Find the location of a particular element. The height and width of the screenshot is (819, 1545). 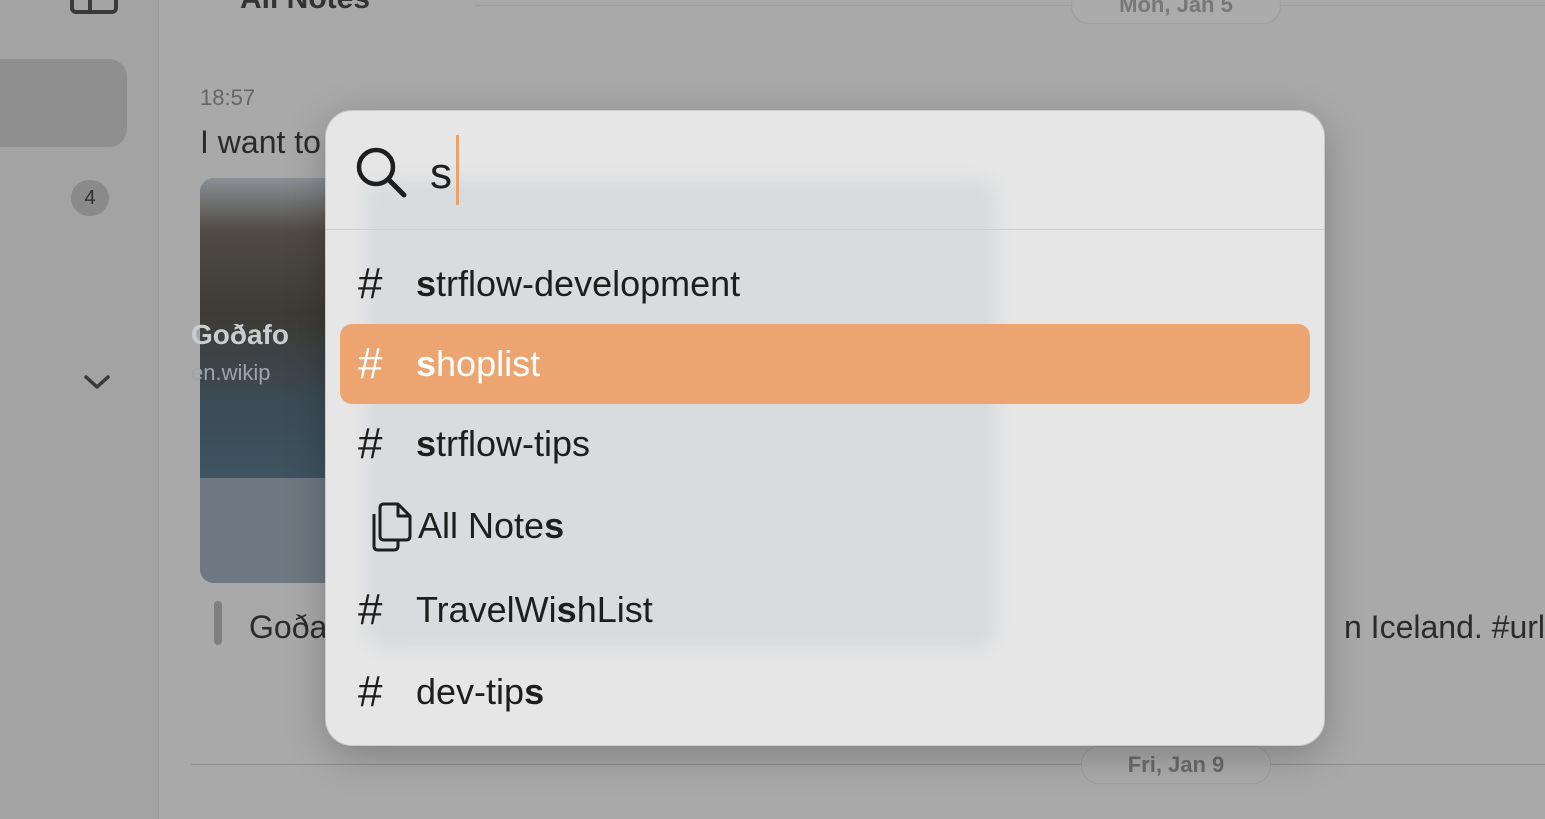

result-label: All Notes is located at coordinates (491, 525).